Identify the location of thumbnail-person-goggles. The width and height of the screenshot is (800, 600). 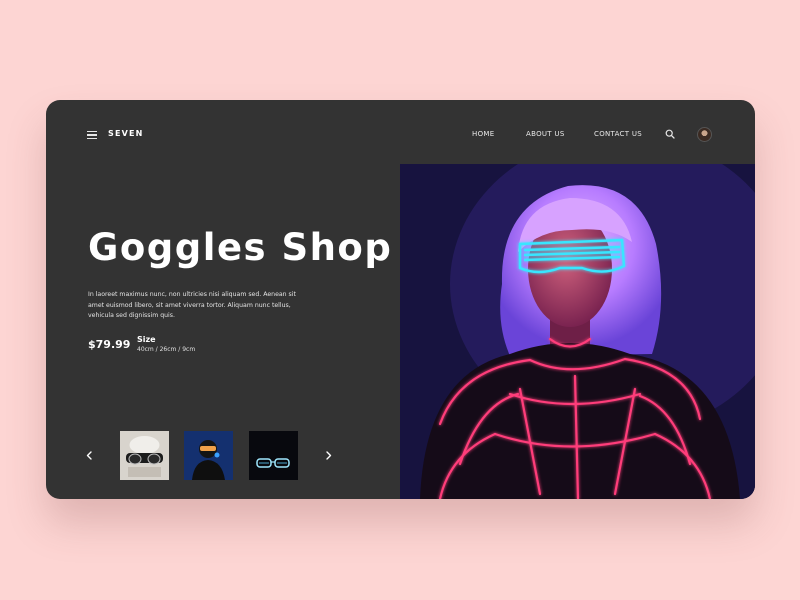
(208, 455).